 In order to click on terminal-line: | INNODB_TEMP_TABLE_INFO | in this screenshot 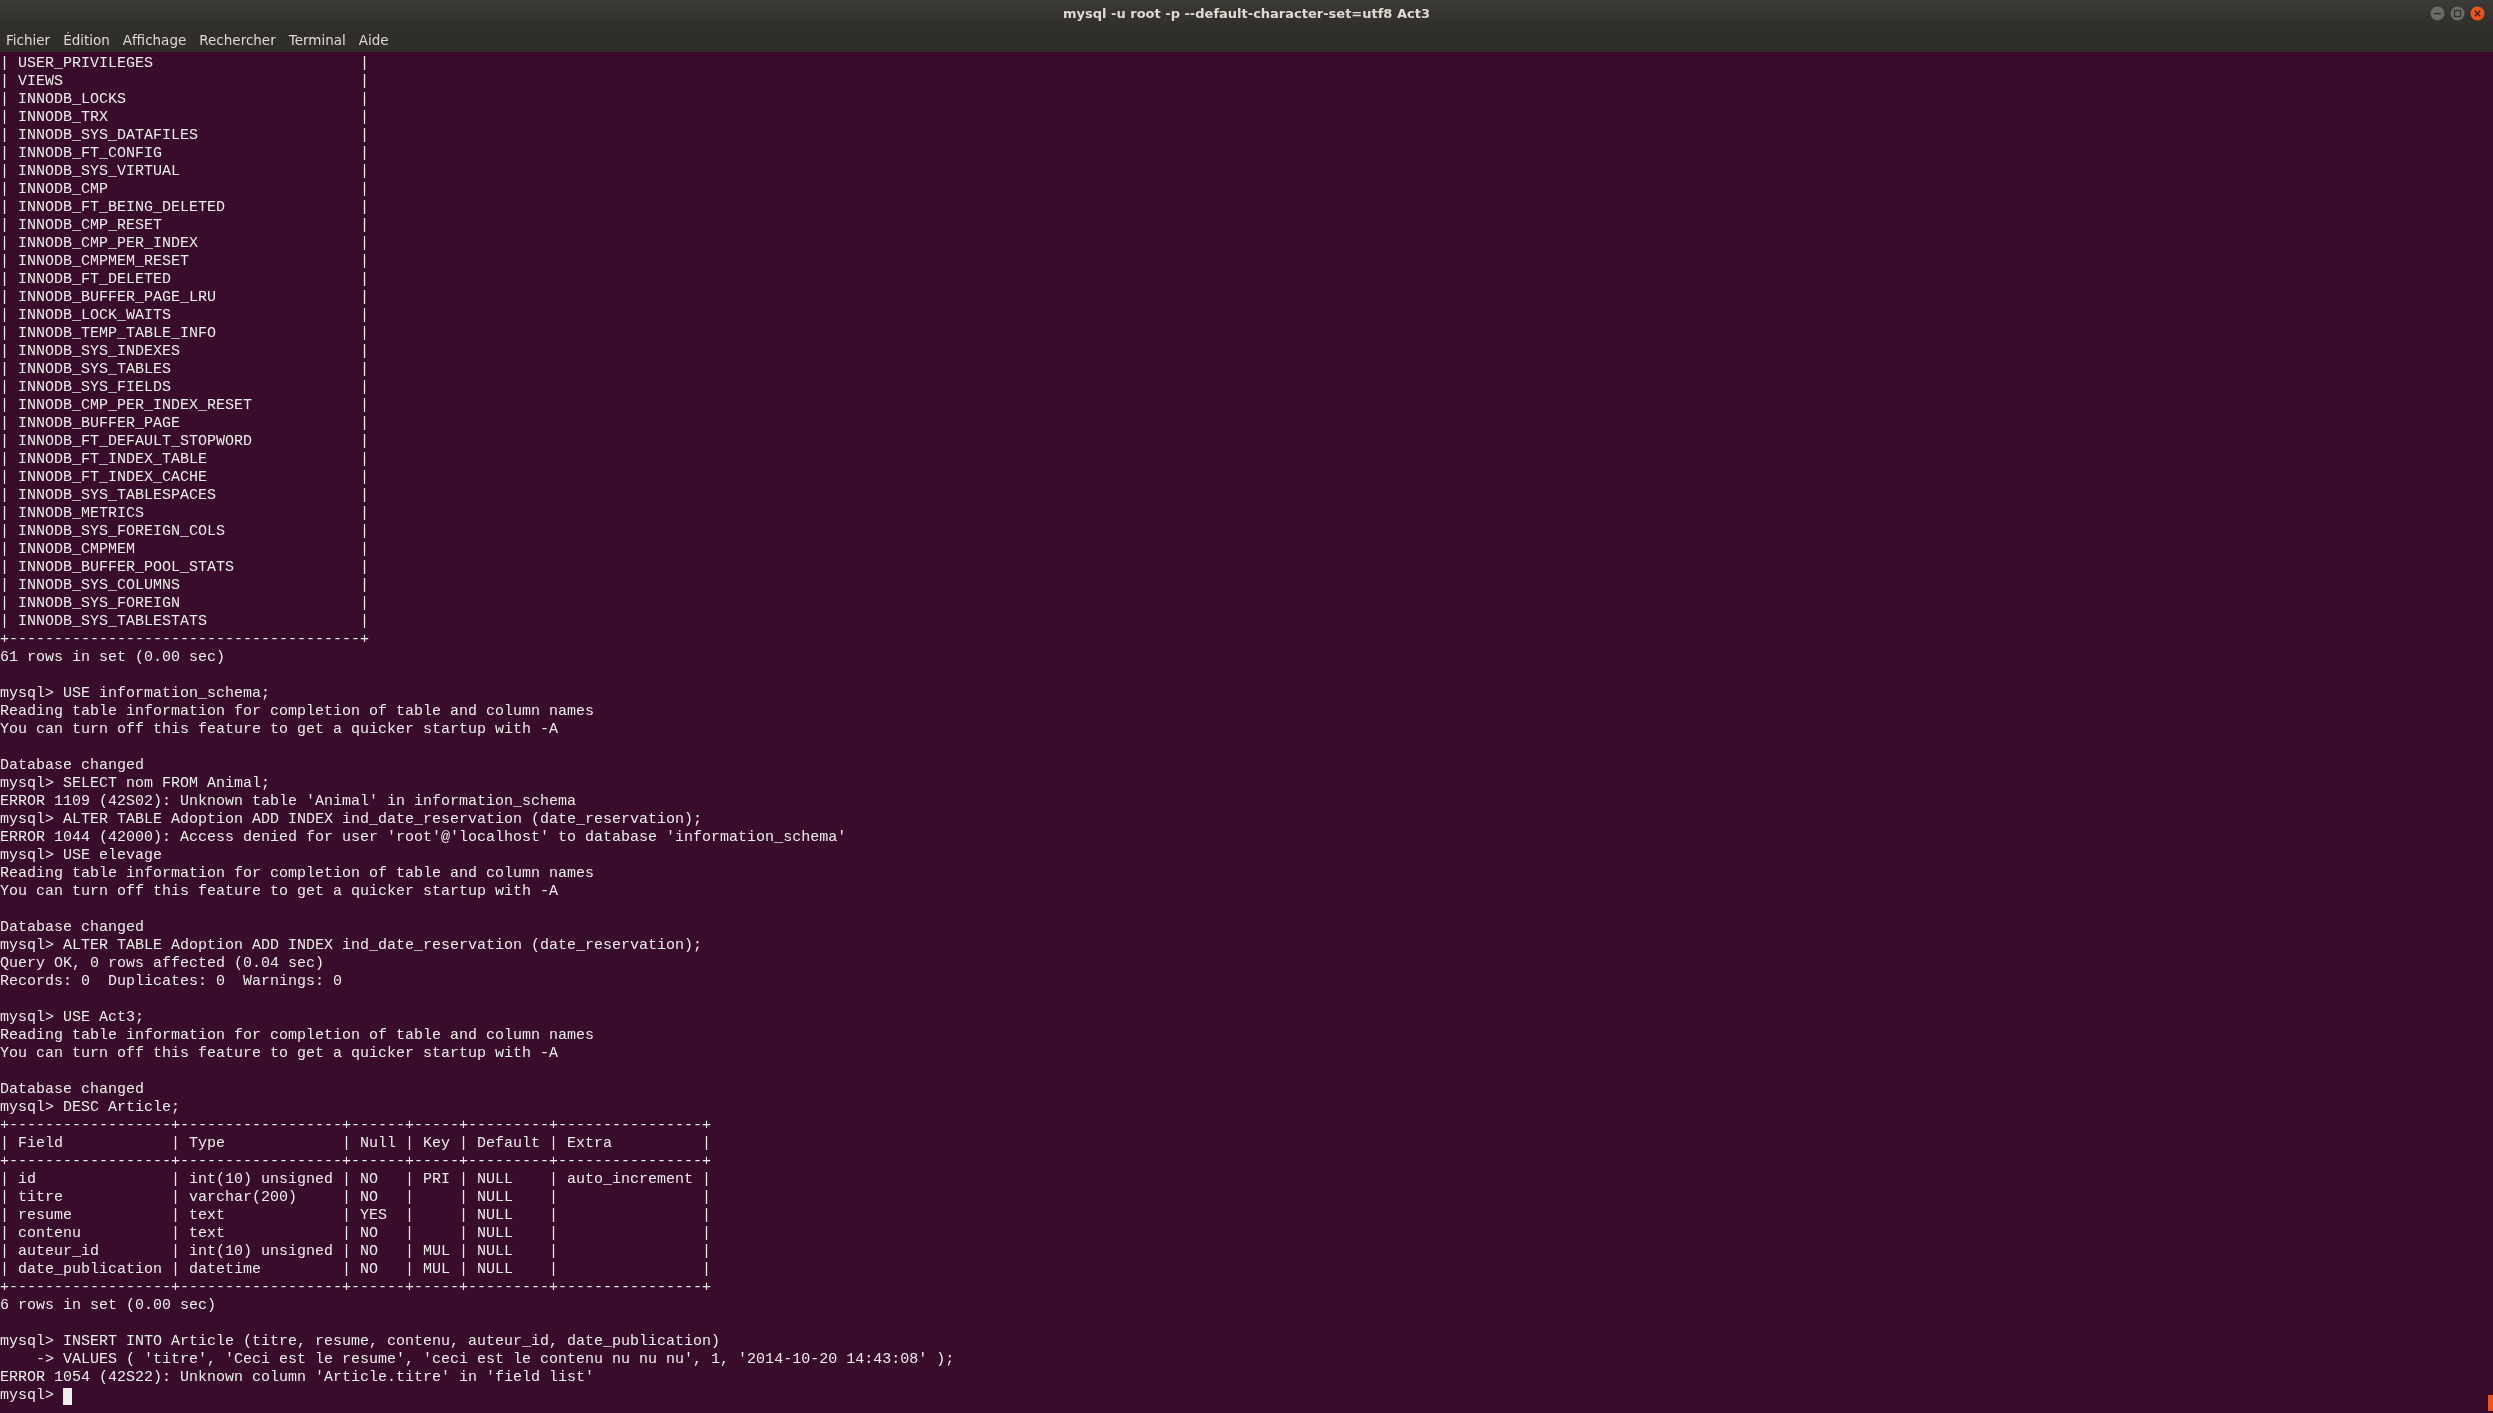, I will do `click(185, 334)`.